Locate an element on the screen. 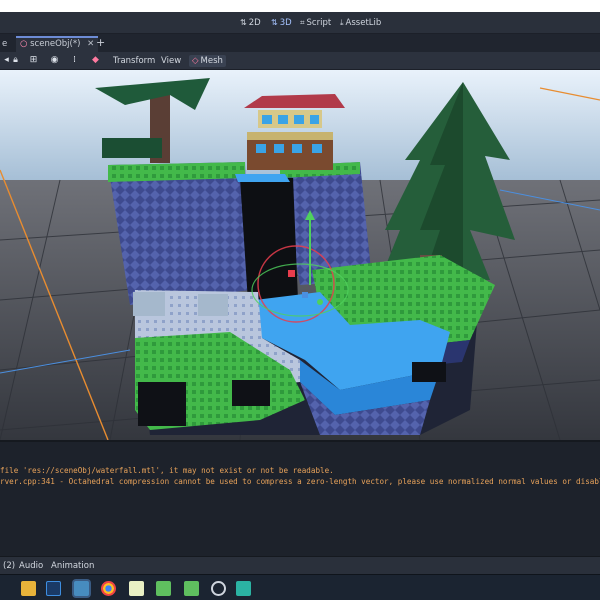  group-icon: ⊞ is located at coordinates (33, 60).